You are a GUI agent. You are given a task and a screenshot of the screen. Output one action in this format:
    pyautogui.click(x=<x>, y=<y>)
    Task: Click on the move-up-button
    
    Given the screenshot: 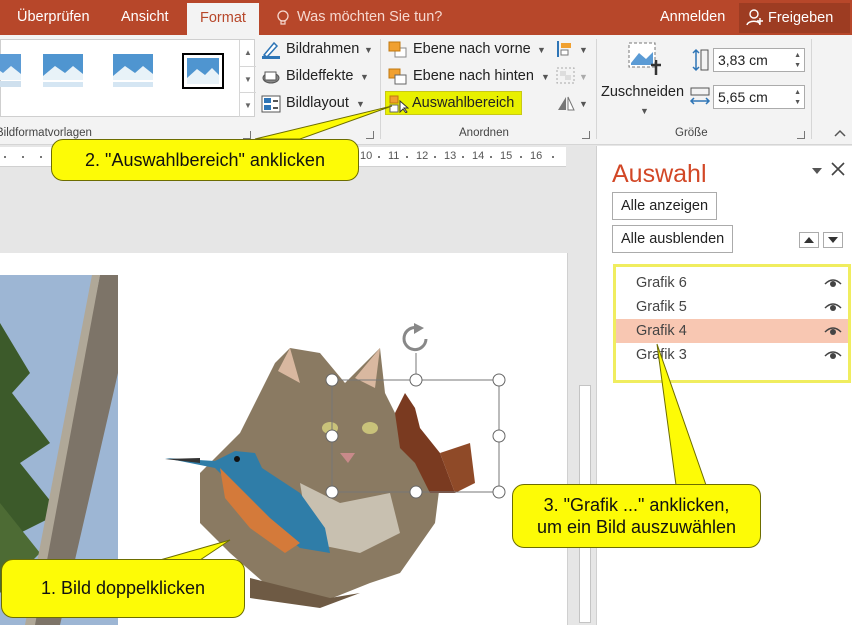 What is the action you would take?
    pyautogui.click(x=809, y=240)
    